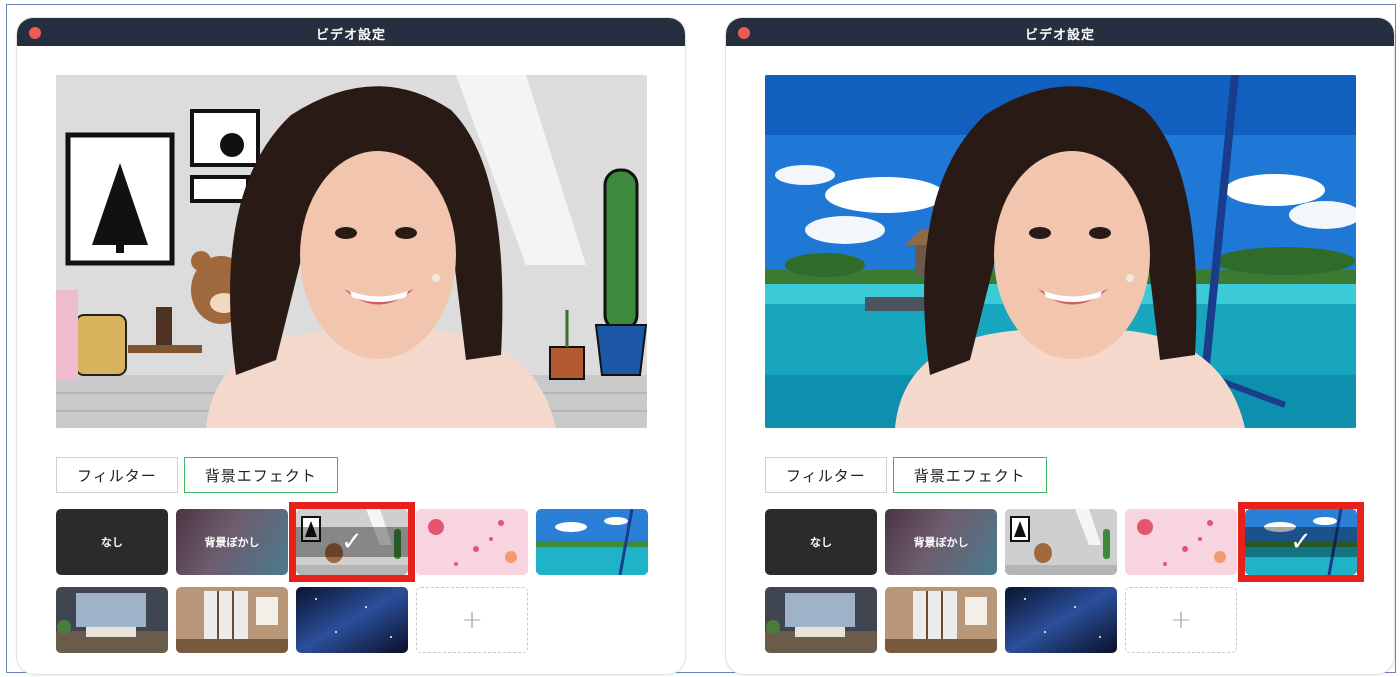 This screenshot has height=677, width=1400. I want to click on thumbnail-beach: ✓, so click(1301, 542).